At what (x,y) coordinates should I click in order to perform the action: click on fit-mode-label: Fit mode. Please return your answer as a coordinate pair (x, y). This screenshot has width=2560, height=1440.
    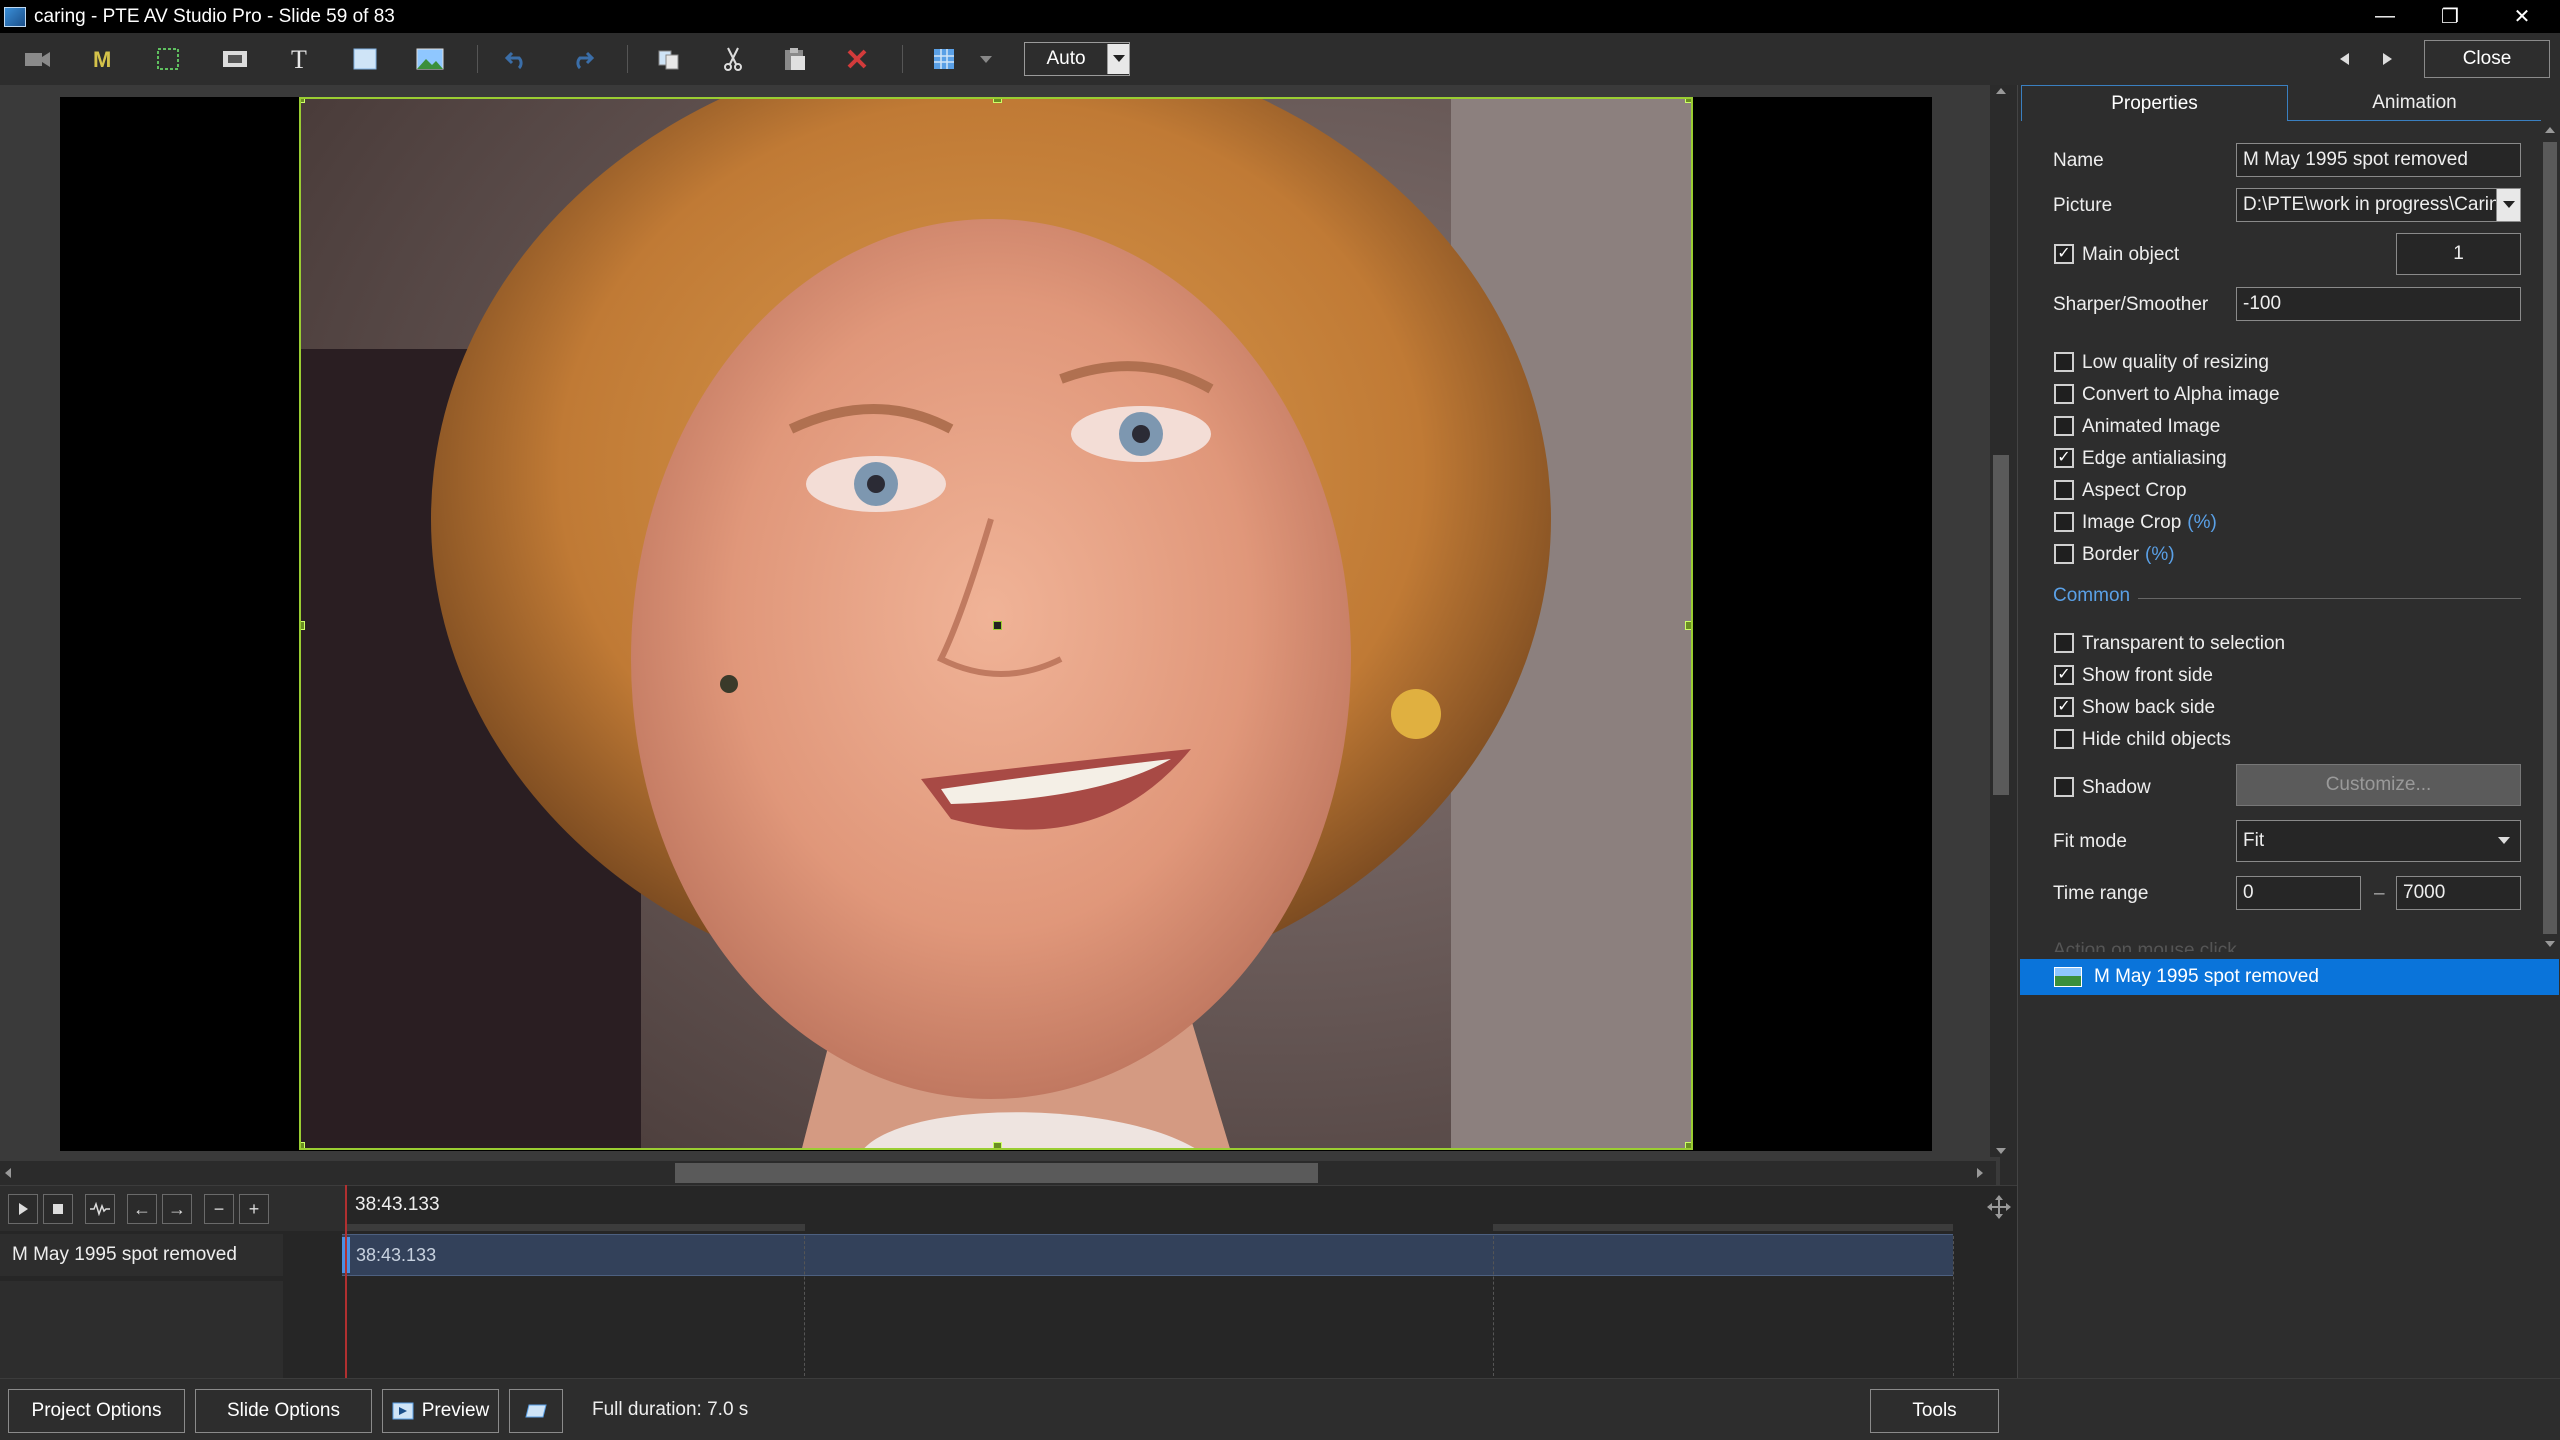
    Looking at the image, I should click on (2090, 841).